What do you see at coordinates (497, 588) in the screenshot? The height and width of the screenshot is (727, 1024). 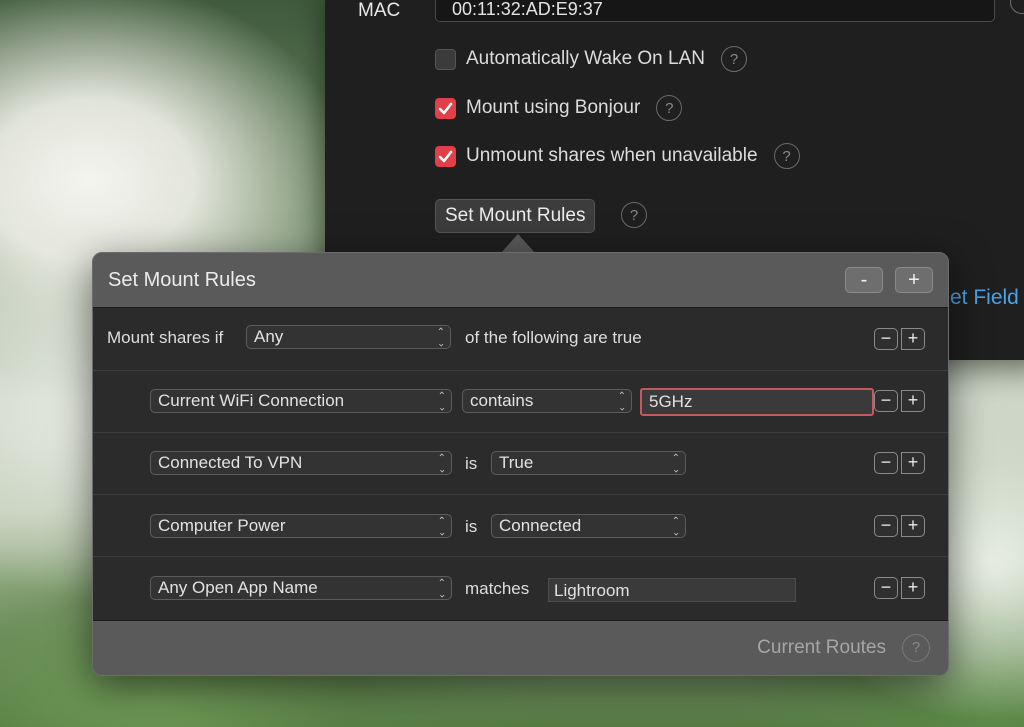 I see `rule-operator-label: matches` at bounding box center [497, 588].